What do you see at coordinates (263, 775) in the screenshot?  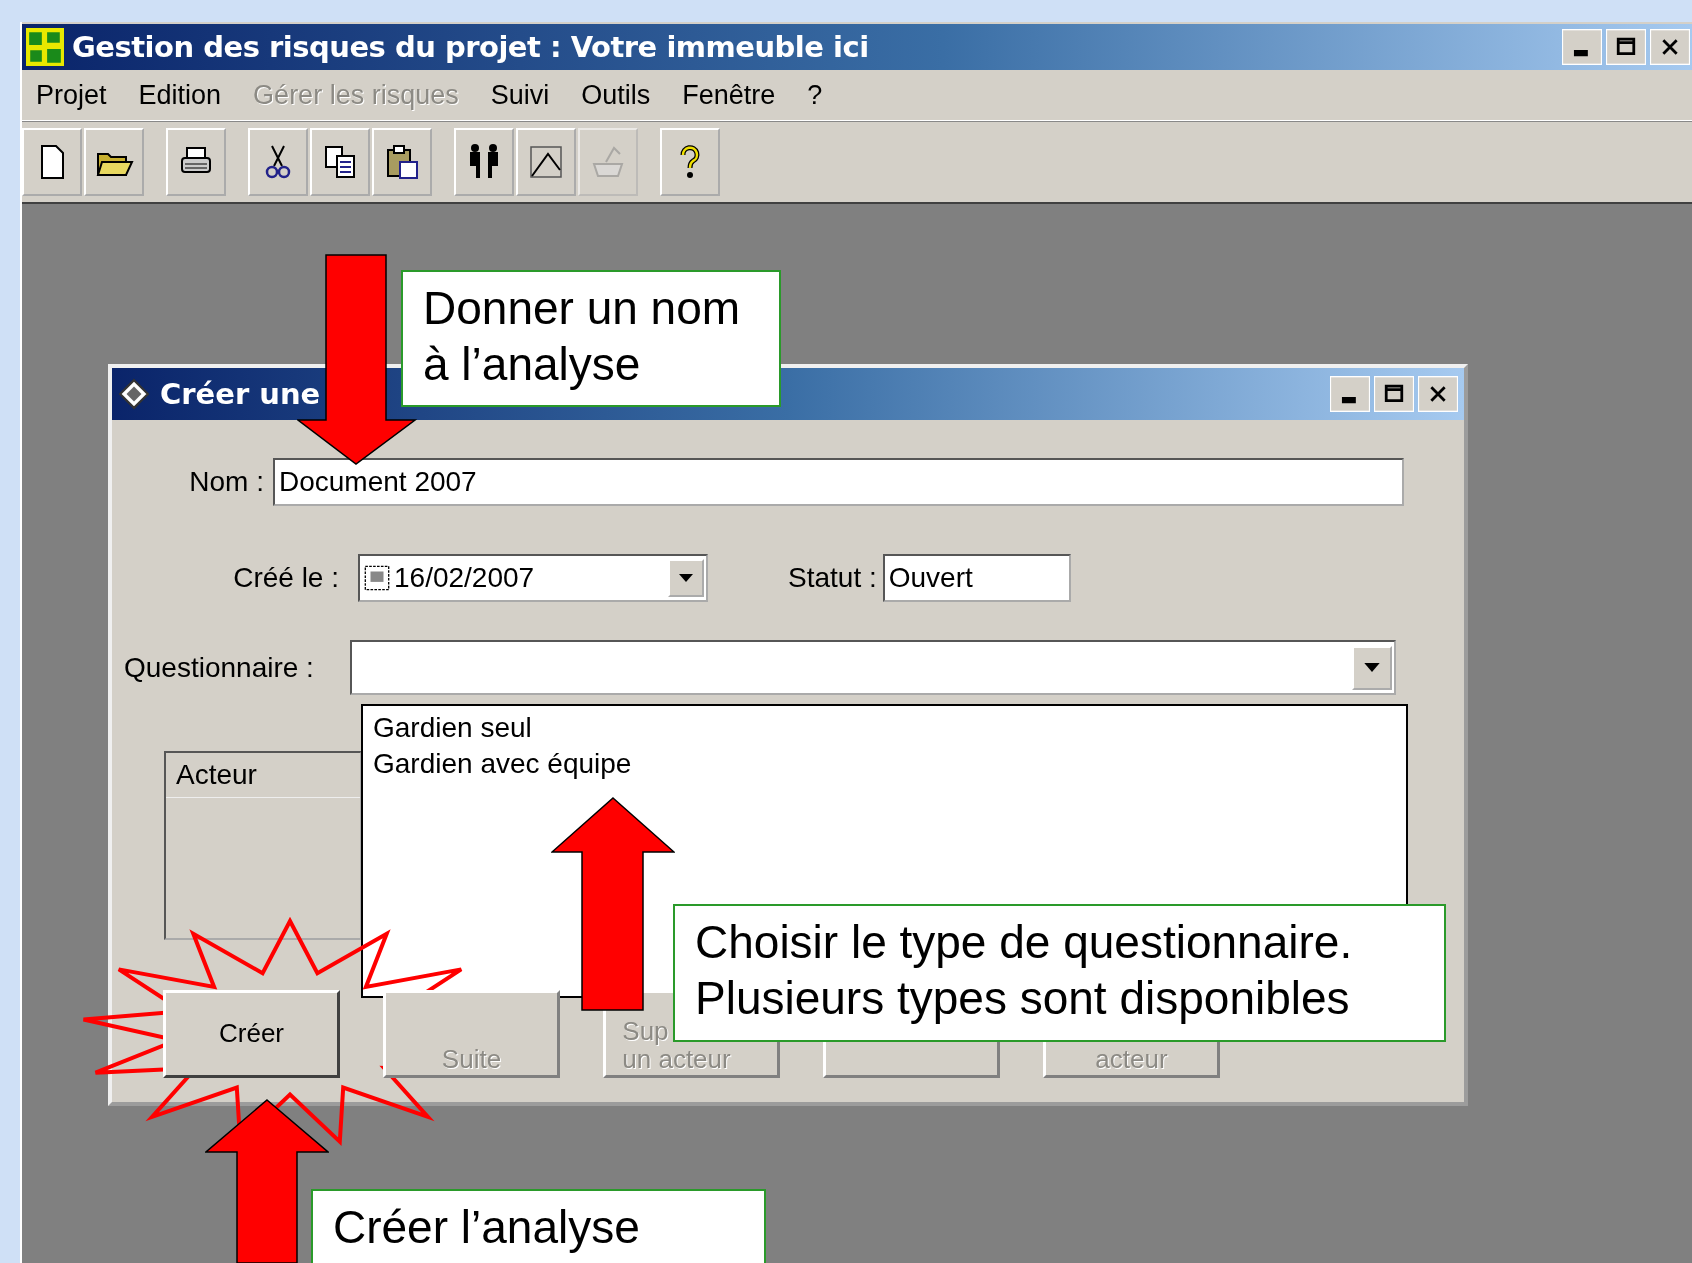 I see `column-header: Acteur` at bounding box center [263, 775].